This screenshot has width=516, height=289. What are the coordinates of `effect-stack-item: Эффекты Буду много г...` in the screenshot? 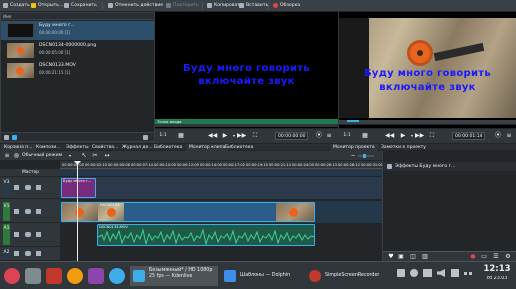 It's located at (425, 166).